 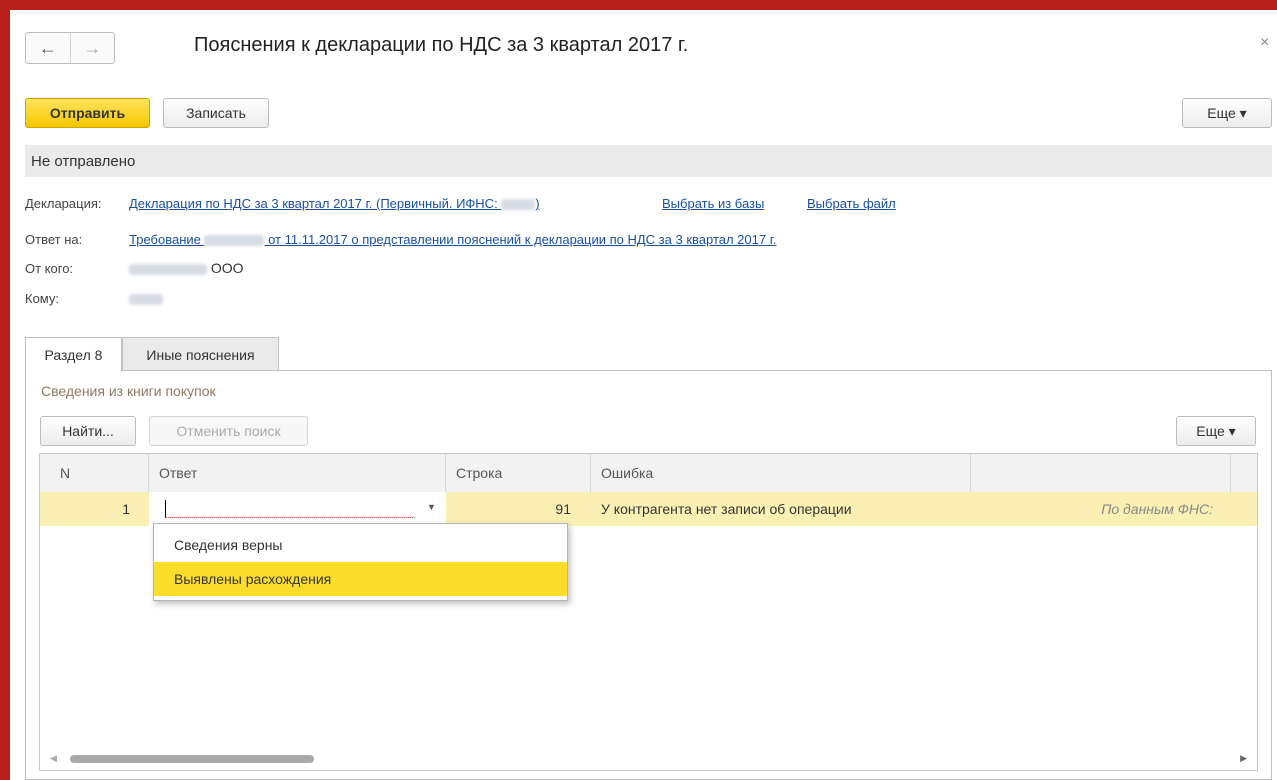 I want to click on window-frame-left, so click(x=5, y=390).